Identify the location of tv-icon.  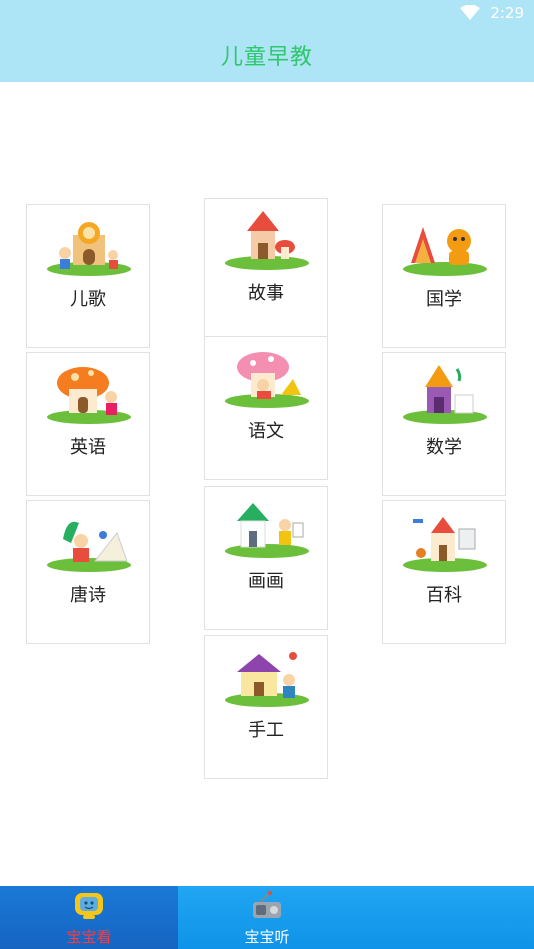
(89, 906).